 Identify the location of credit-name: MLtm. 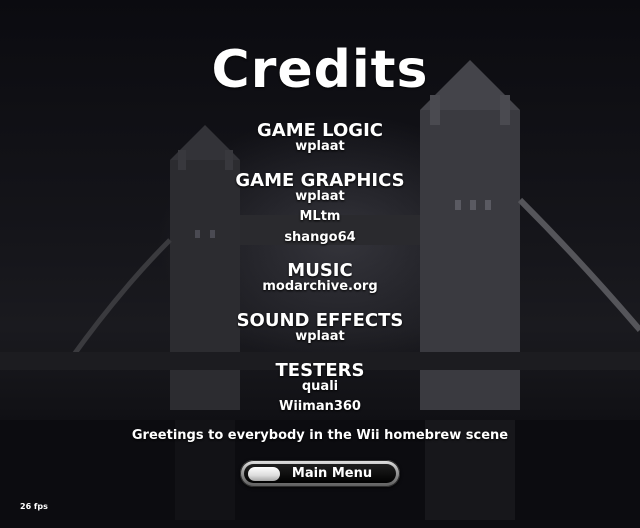
(320, 216).